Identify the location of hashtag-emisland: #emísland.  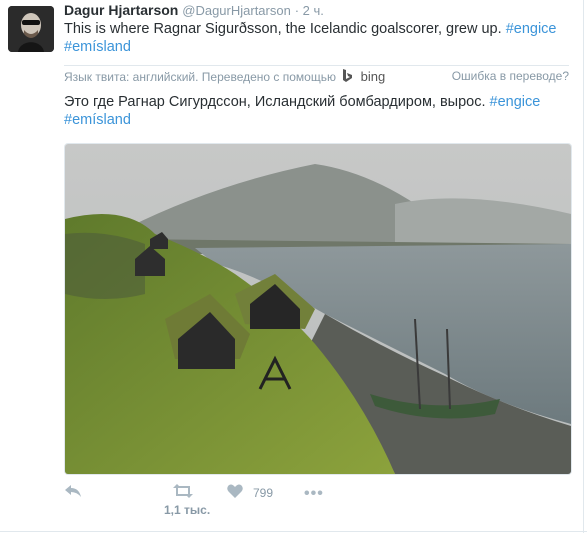
(97, 47).